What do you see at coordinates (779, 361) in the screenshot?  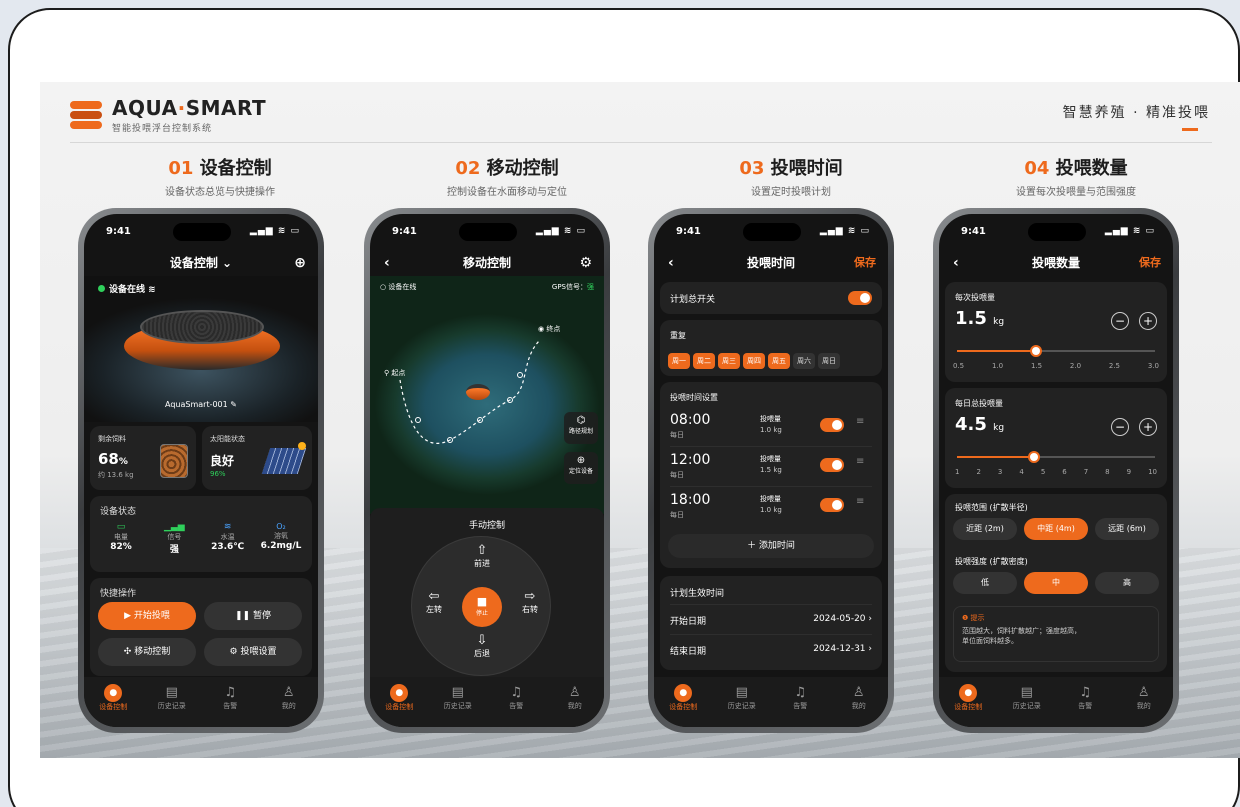 I see `day-chip: 周五` at bounding box center [779, 361].